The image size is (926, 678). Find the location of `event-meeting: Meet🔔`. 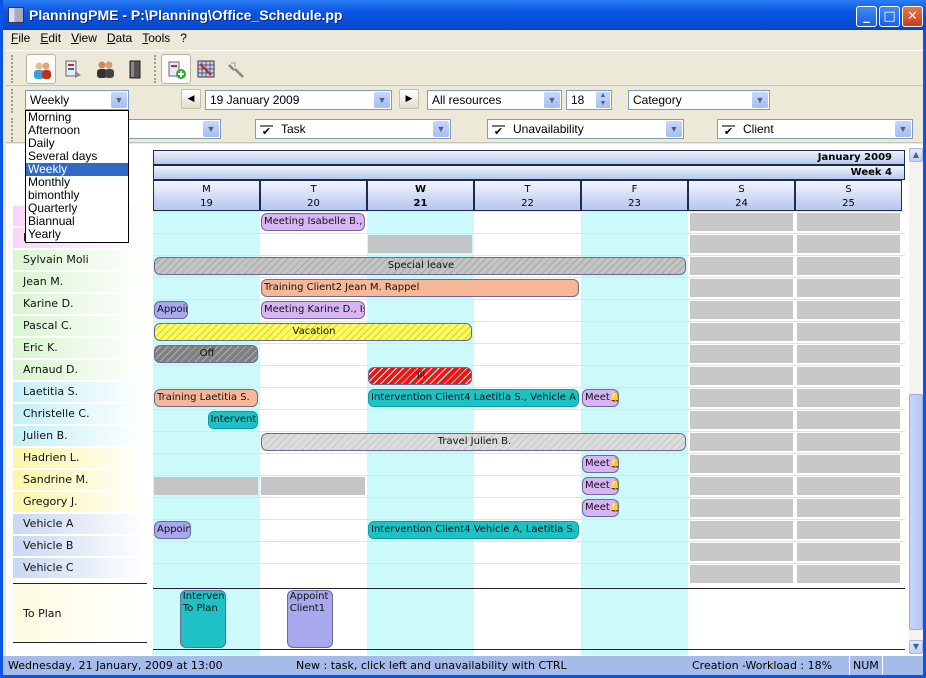

event-meeting: Meet🔔 is located at coordinates (600, 486).